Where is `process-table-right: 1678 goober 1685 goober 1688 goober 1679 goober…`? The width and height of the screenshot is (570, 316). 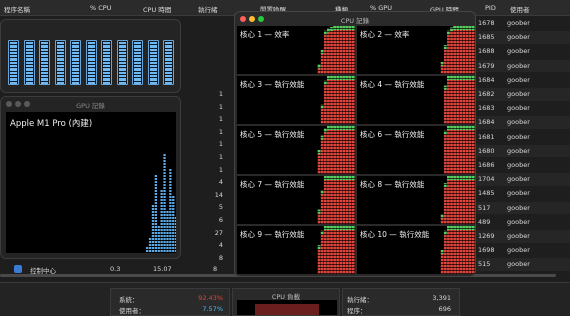 process-table-right: 1678 goober 1685 goober 1688 goober 1679 goober… is located at coordinates (522, 148).